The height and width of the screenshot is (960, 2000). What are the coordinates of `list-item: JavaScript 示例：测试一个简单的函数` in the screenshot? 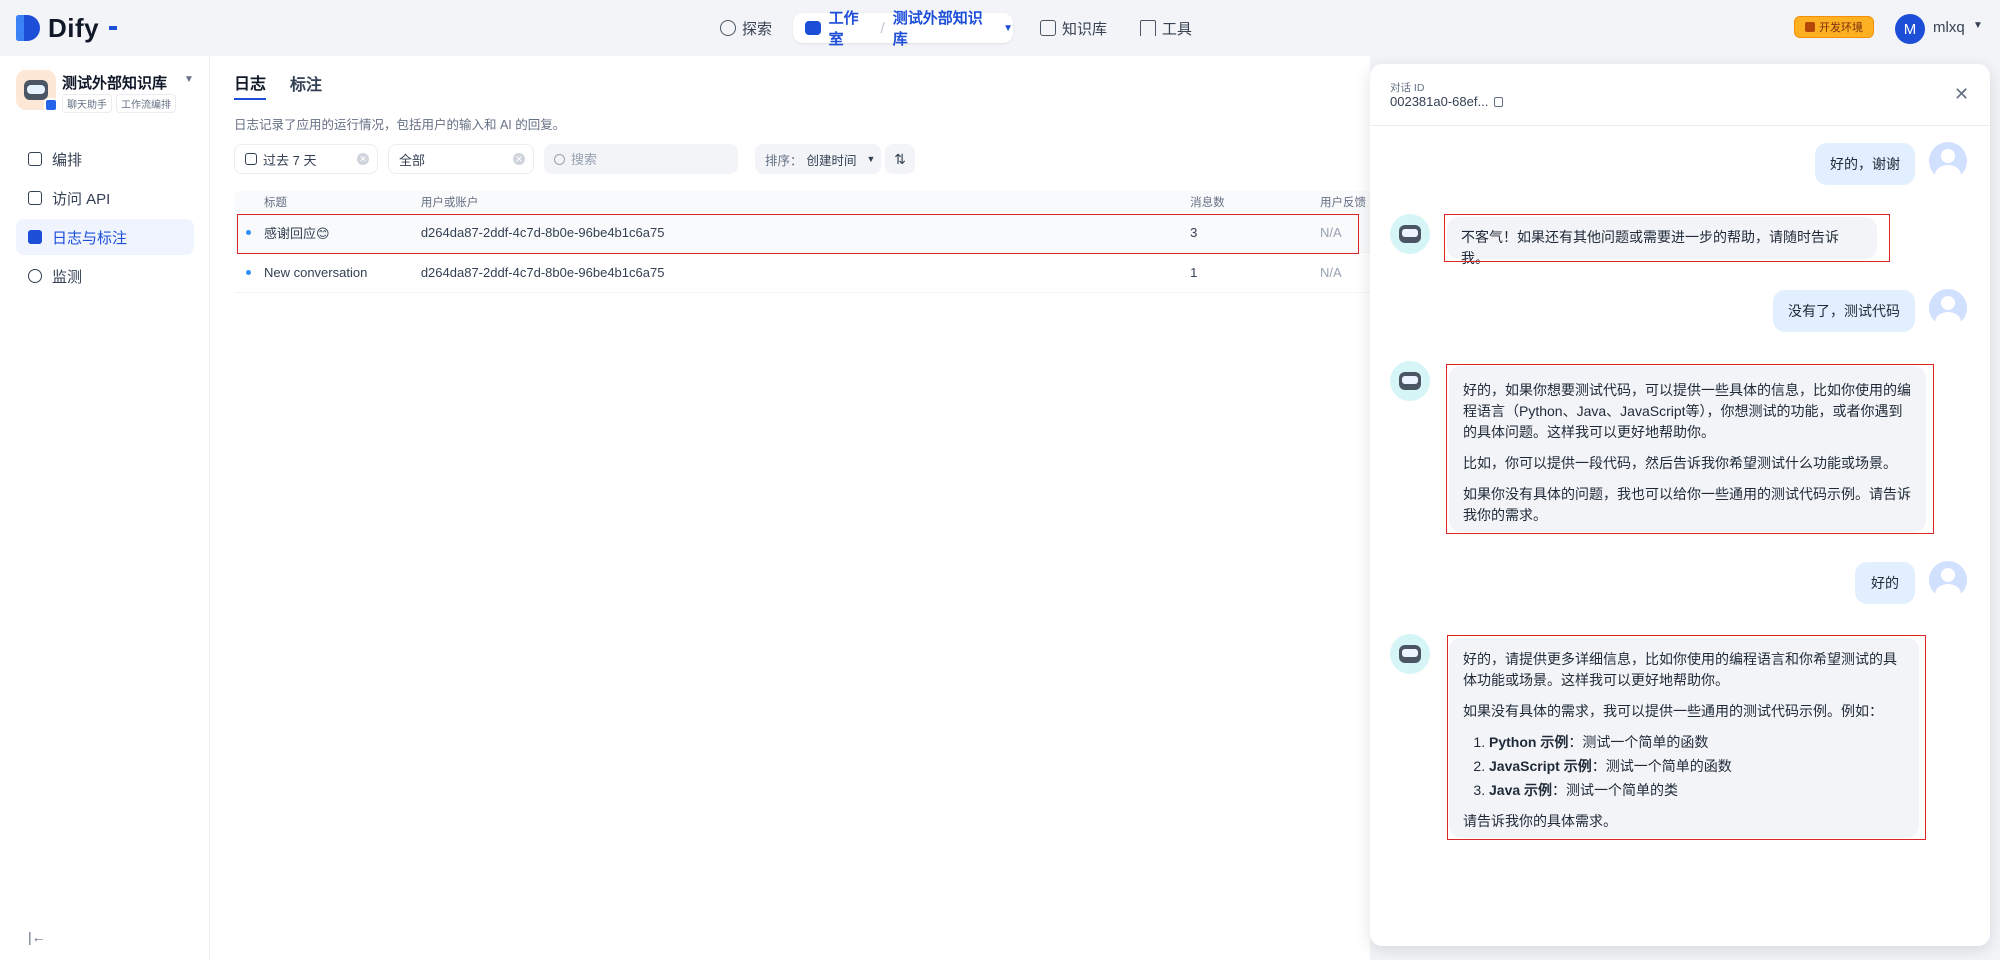 It's located at (1697, 766).